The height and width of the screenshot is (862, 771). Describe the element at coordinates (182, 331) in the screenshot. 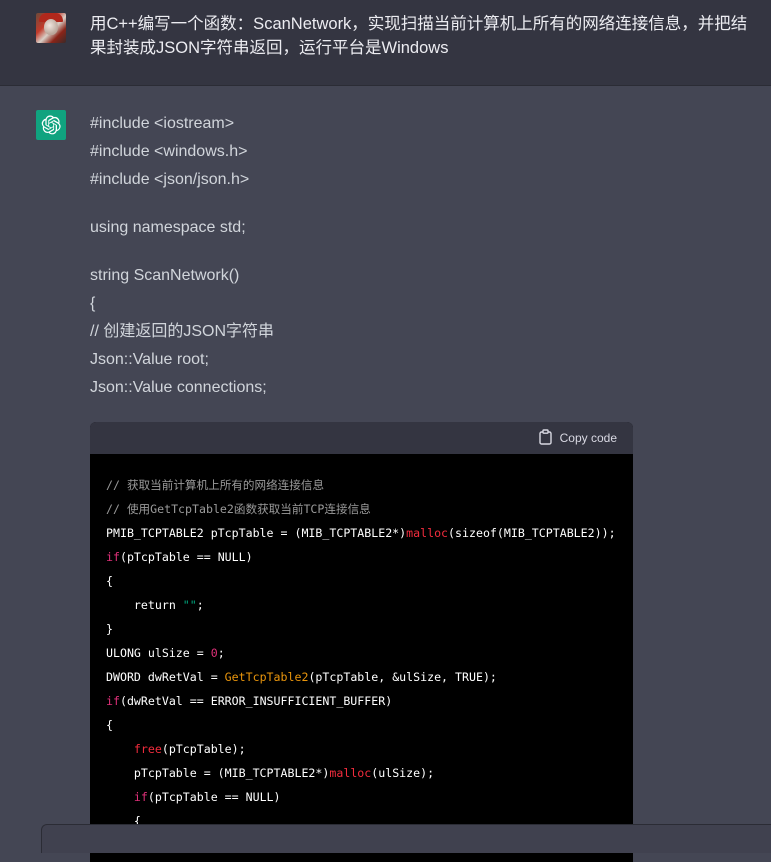

I see `text-line: // 创建返回的JSON字符串` at that location.